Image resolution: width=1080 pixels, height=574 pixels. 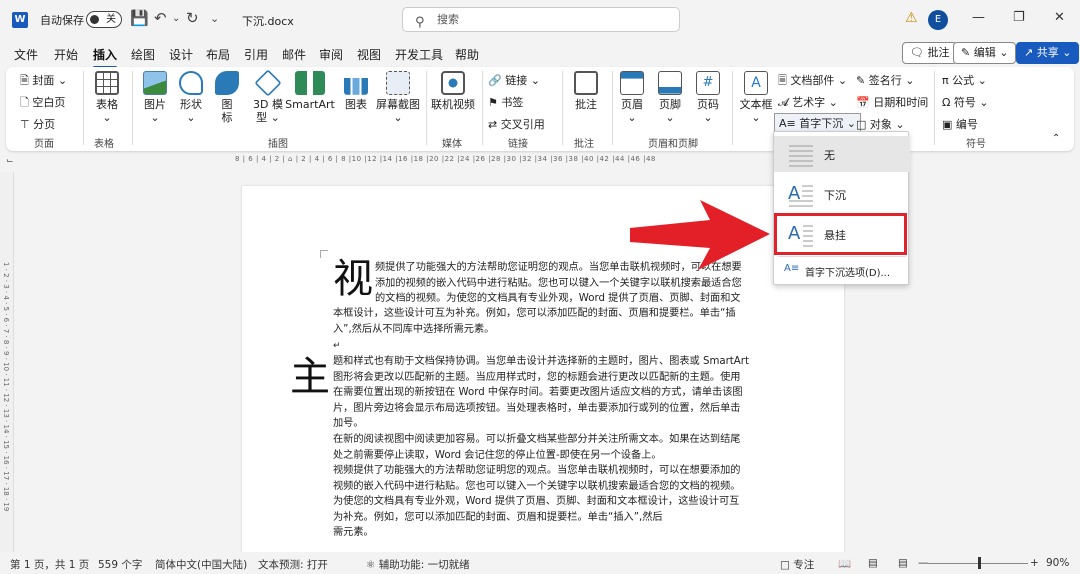 I want to click on new-comment-button: 批注, so click(x=586, y=91).